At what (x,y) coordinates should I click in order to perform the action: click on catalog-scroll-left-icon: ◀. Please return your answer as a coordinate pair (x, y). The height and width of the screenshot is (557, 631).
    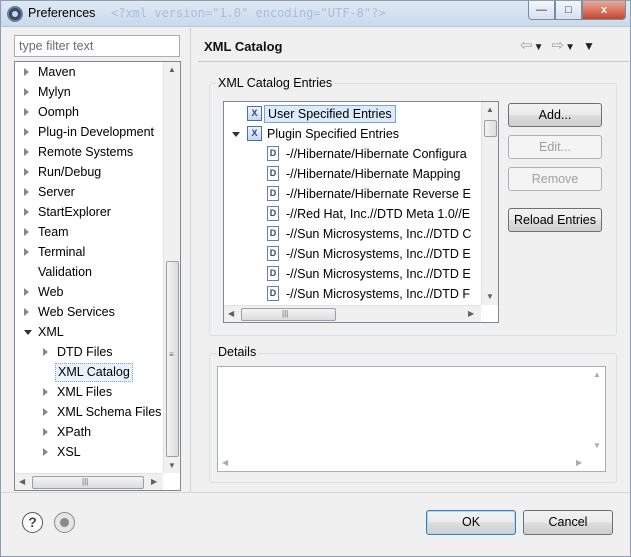
    Looking at the image, I should click on (231, 313).